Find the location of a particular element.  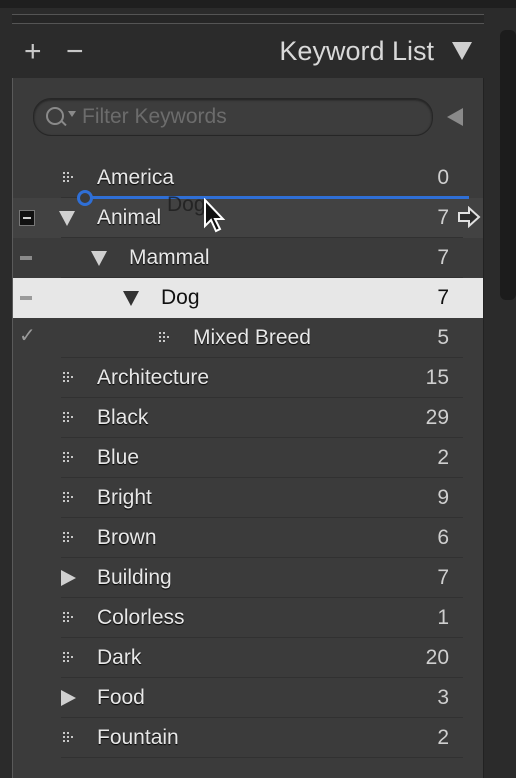

filter-field is located at coordinates (233, 117).